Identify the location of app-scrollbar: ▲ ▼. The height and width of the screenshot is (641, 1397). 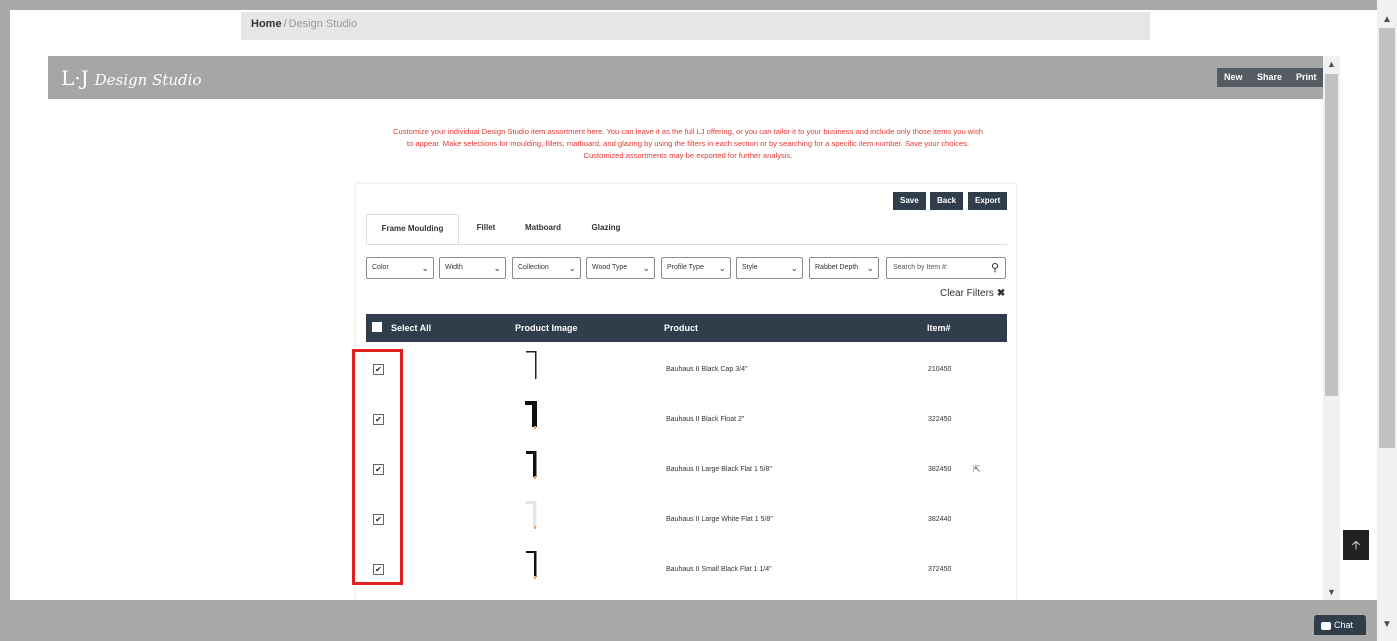
(1331, 328).